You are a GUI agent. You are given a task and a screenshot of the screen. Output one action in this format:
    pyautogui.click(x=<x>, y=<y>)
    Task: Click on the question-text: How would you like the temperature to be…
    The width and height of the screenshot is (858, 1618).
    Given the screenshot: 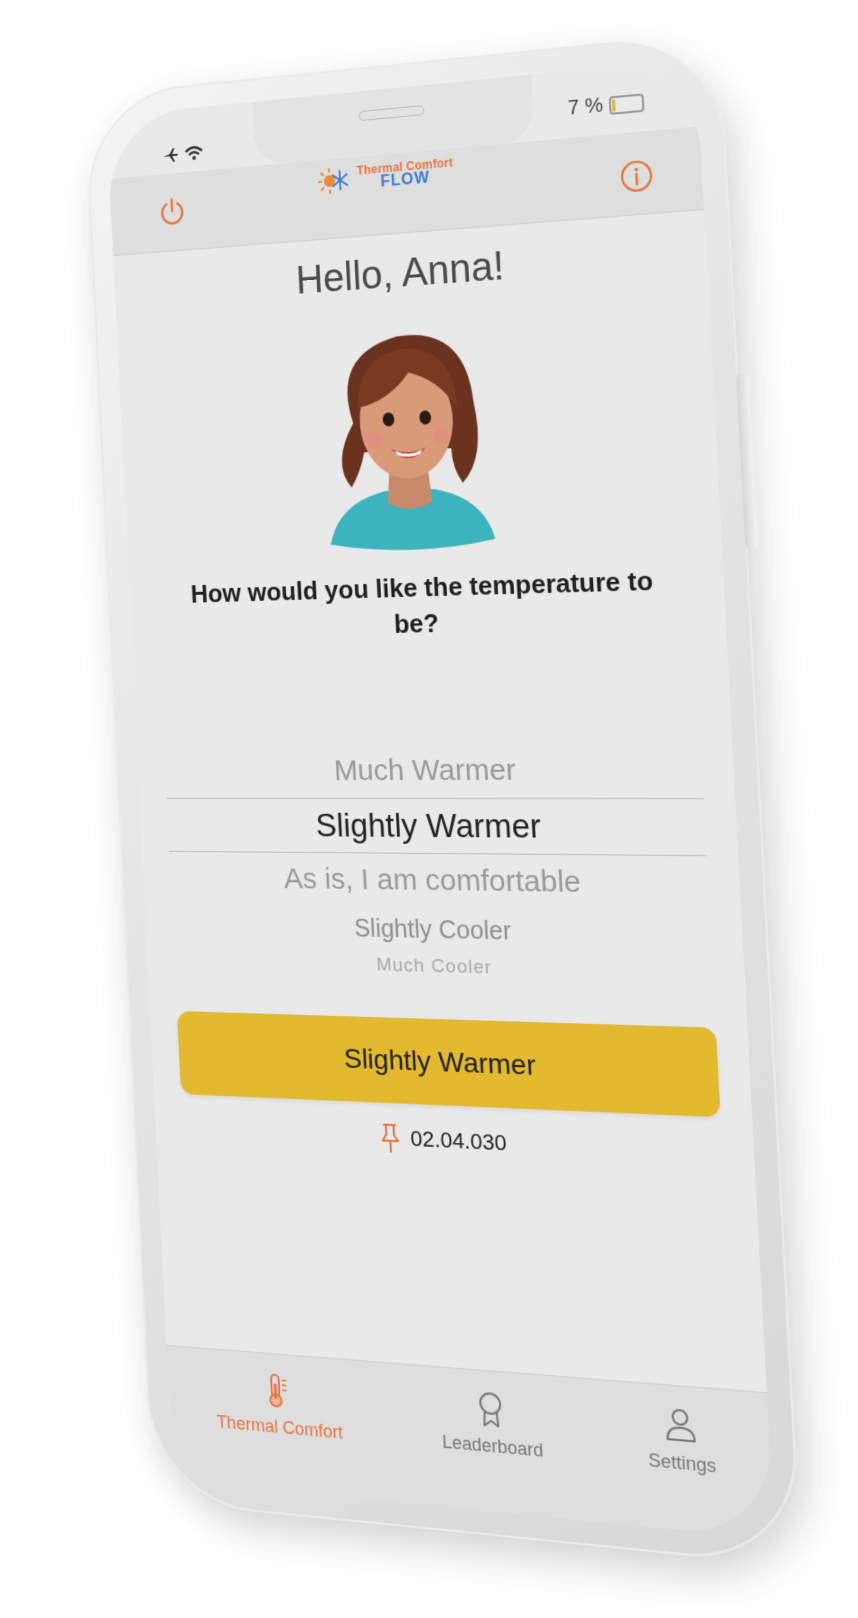 What is the action you would take?
    pyautogui.click(x=421, y=602)
    